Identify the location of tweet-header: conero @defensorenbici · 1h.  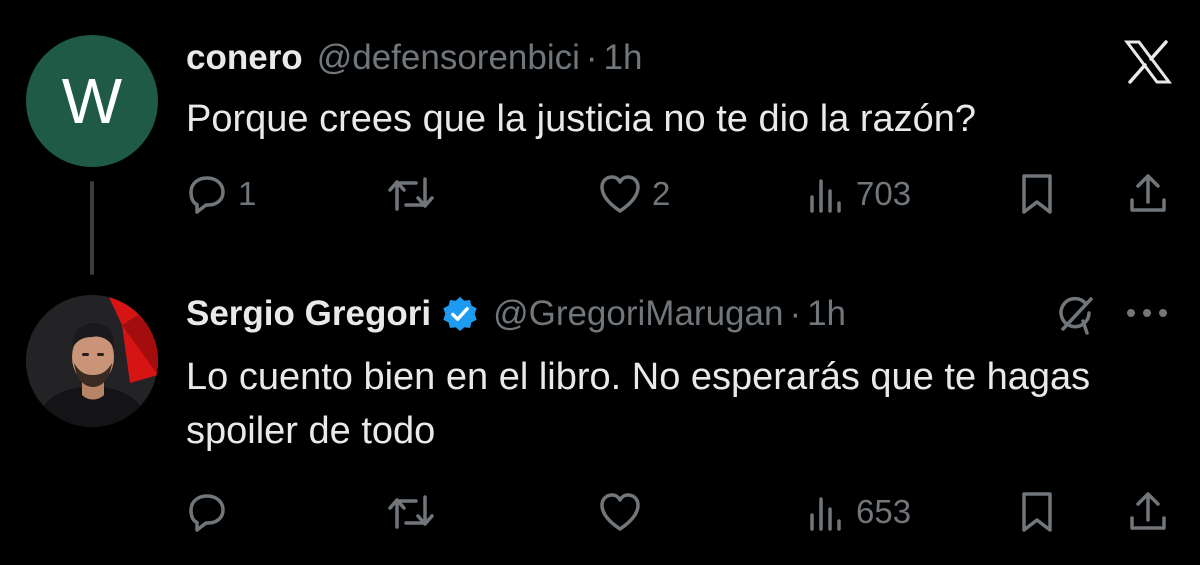
(414, 58).